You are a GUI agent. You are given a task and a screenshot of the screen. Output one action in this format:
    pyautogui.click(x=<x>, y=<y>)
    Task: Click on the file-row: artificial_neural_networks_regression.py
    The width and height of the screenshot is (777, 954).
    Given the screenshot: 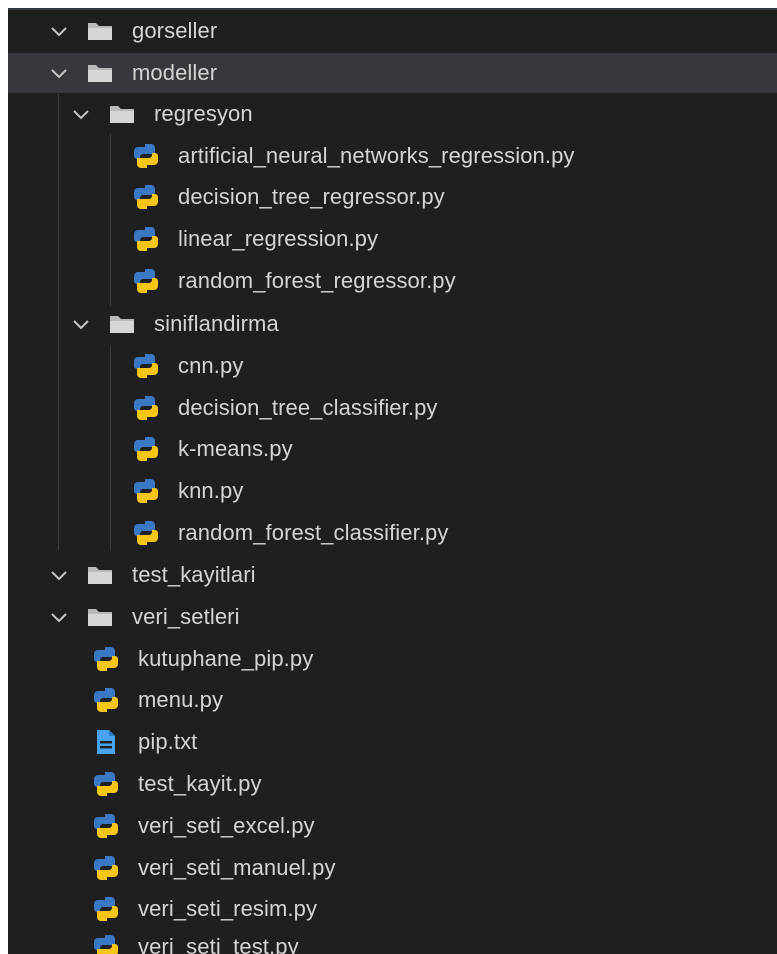 What is the action you would take?
    pyautogui.click(x=392, y=156)
    